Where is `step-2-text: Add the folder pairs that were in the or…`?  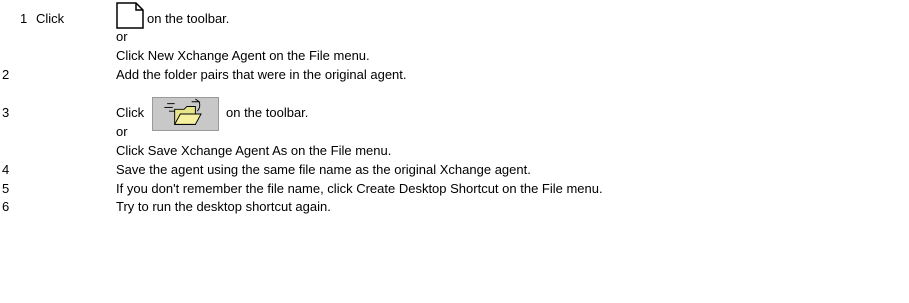 step-2-text: Add the folder pairs that were in the or… is located at coordinates (261, 74).